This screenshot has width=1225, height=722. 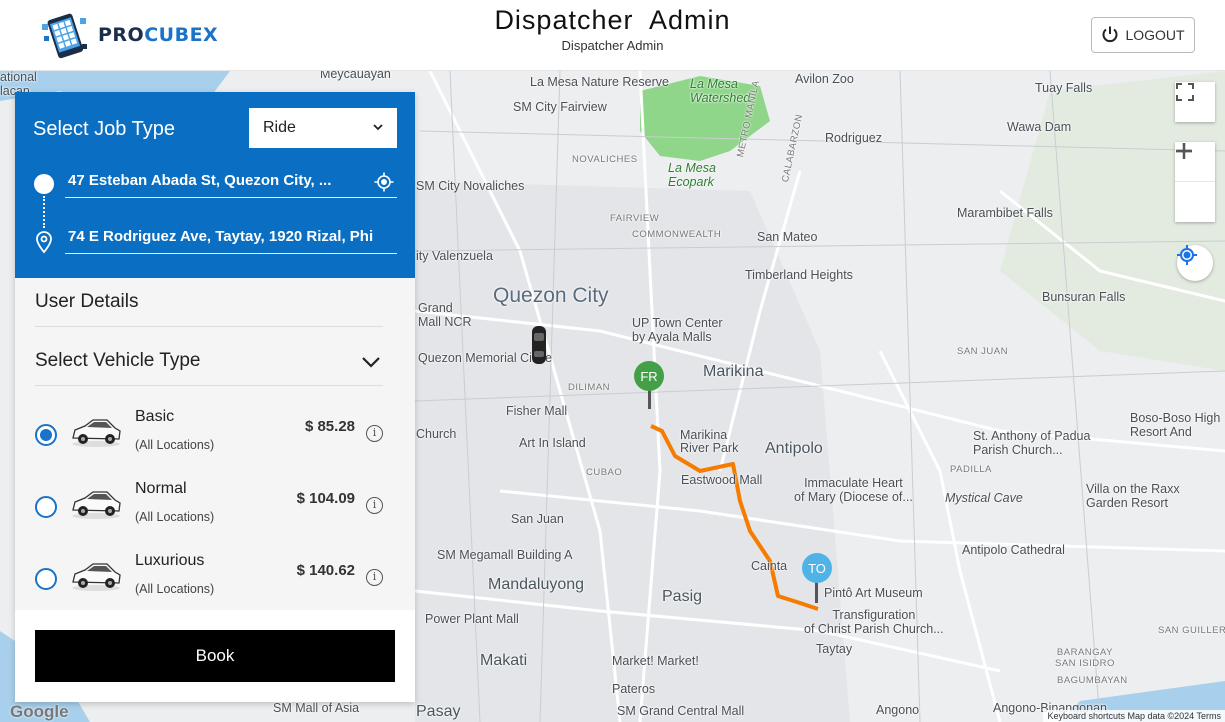 I want to click on map-label-novaliches: NOVALICHES, so click(x=605, y=159).